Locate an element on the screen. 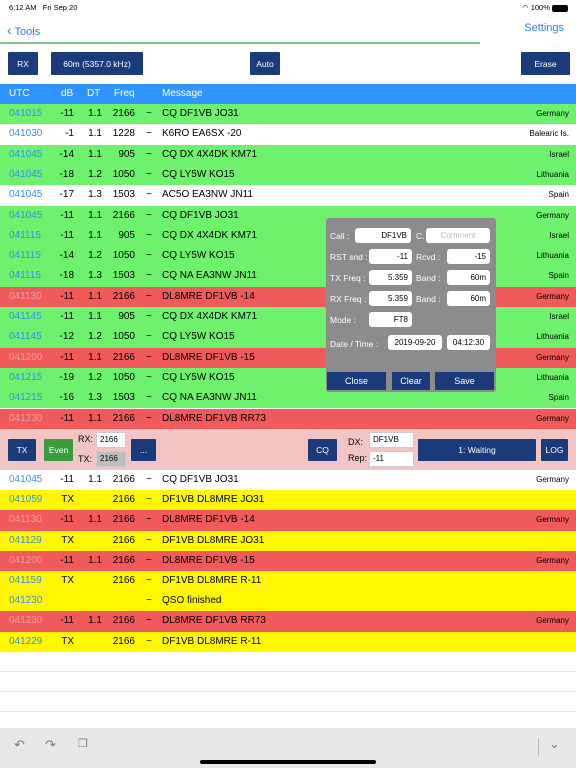 This screenshot has width=576, height=768. close-button: Close is located at coordinates (356, 381).